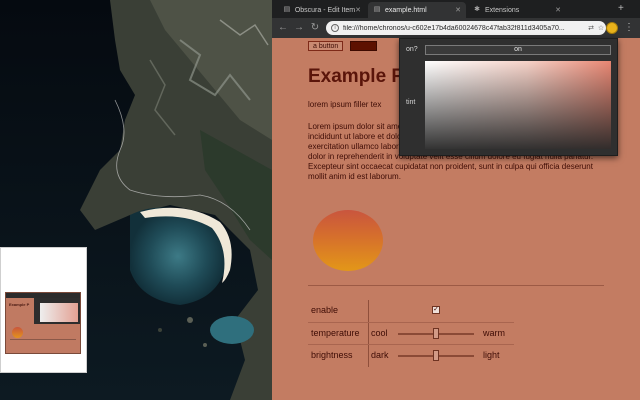  I want to click on tint-color-picker, so click(518, 105).